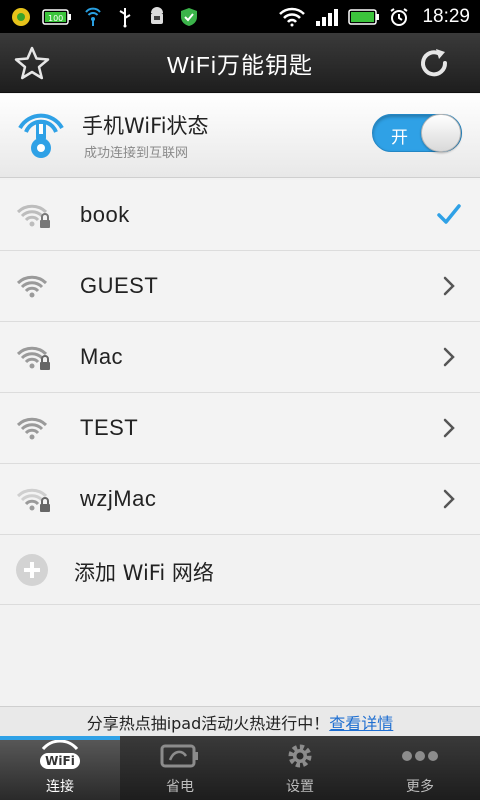 The width and height of the screenshot is (480, 800). Describe the element at coordinates (300, 787) in the screenshot. I see `tab-label: 设置` at that location.